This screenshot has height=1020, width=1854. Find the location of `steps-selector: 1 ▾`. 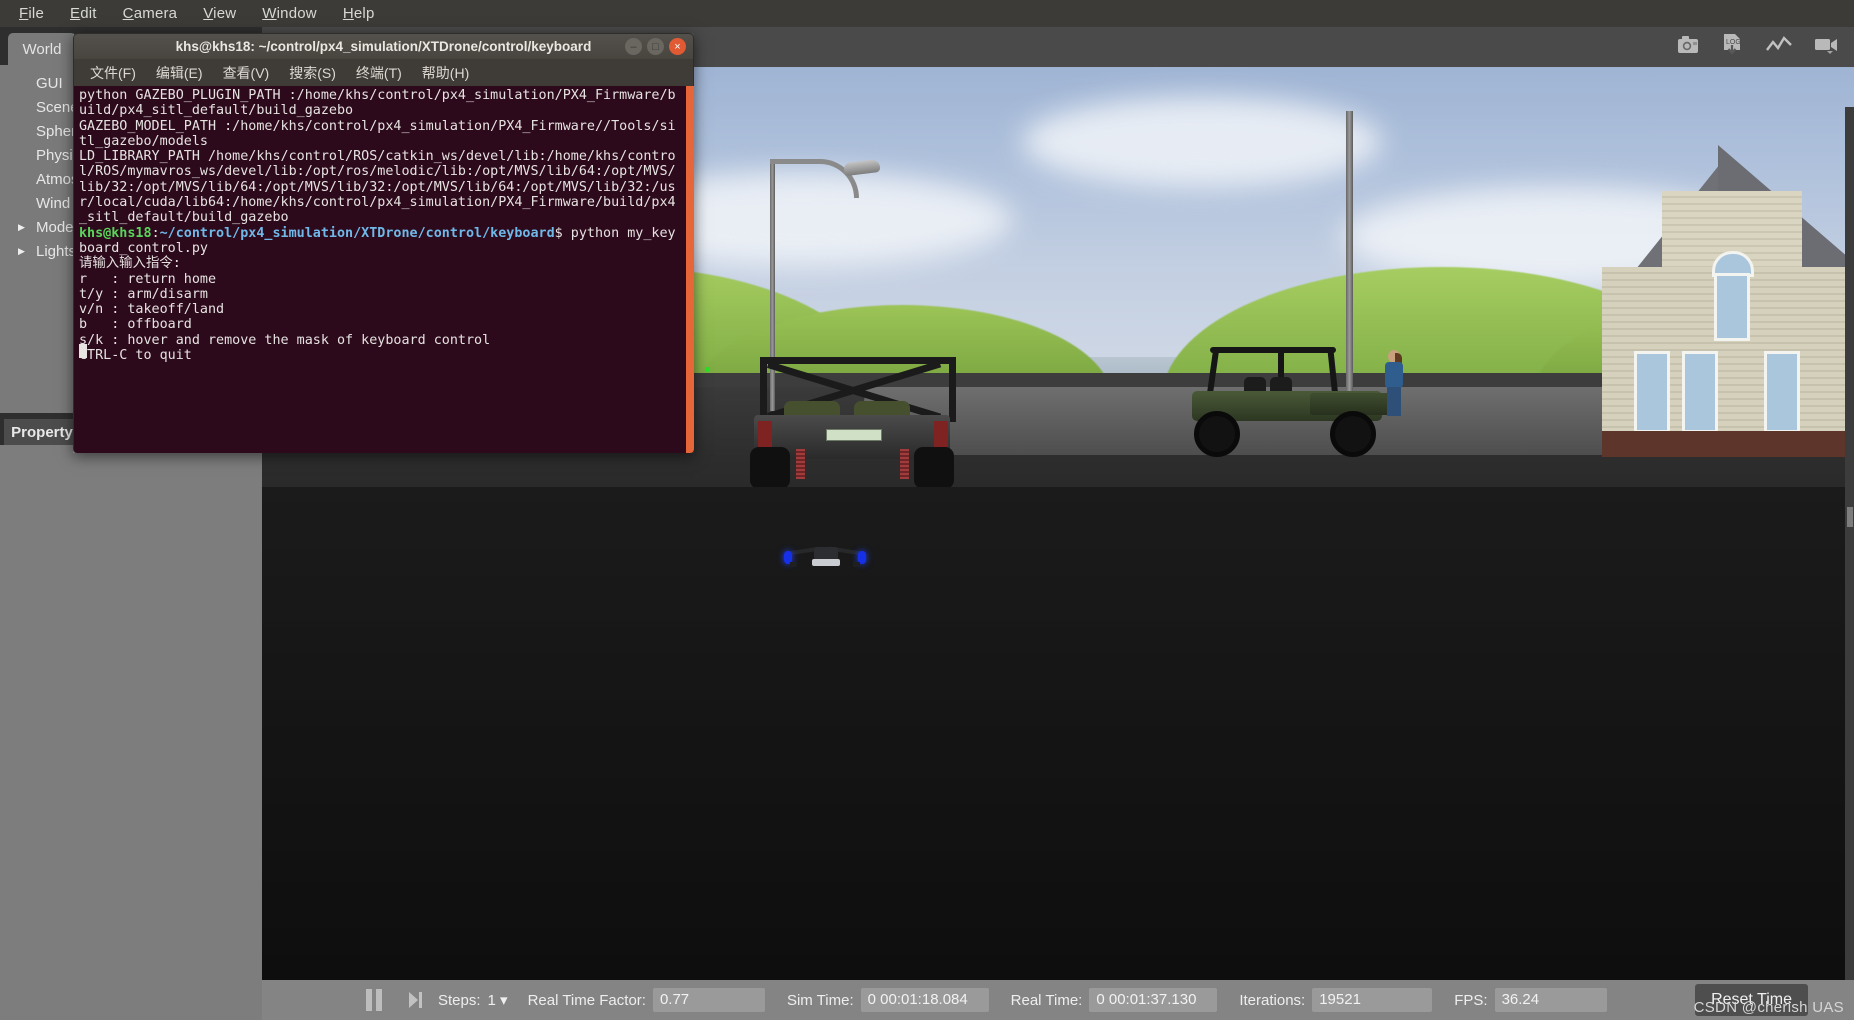

steps-selector: 1 ▾ is located at coordinates (498, 1000).